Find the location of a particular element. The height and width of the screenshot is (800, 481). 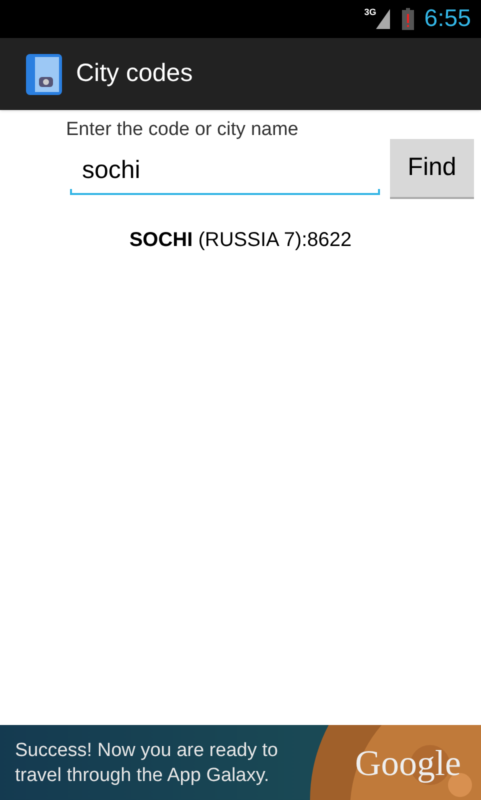

network-type: 3G is located at coordinates (370, 12).